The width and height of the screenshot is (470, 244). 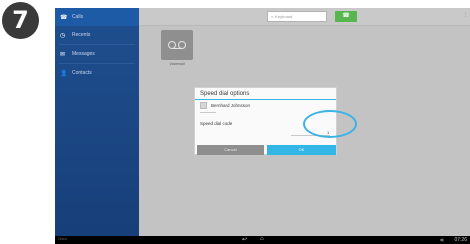 What do you see at coordinates (20, 20) in the screenshot?
I see `step-number-badge: 7` at bounding box center [20, 20].